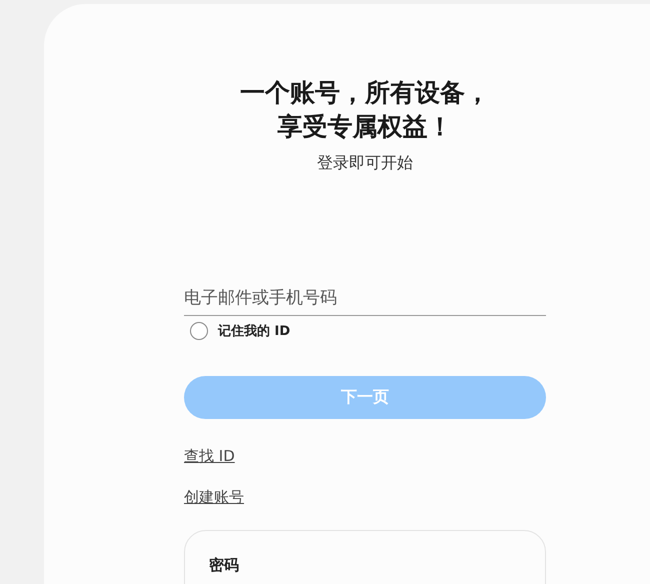 The width and height of the screenshot is (650, 584). I want to click on heading: 一个账号，所有设备，, so click(365, 93).